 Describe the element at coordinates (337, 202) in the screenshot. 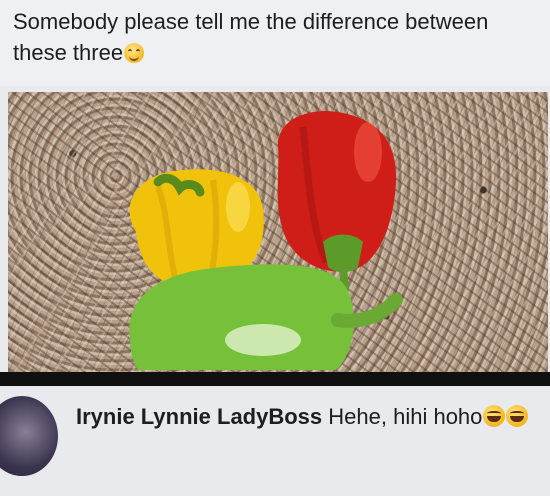

I see `red-pepper` at that location.